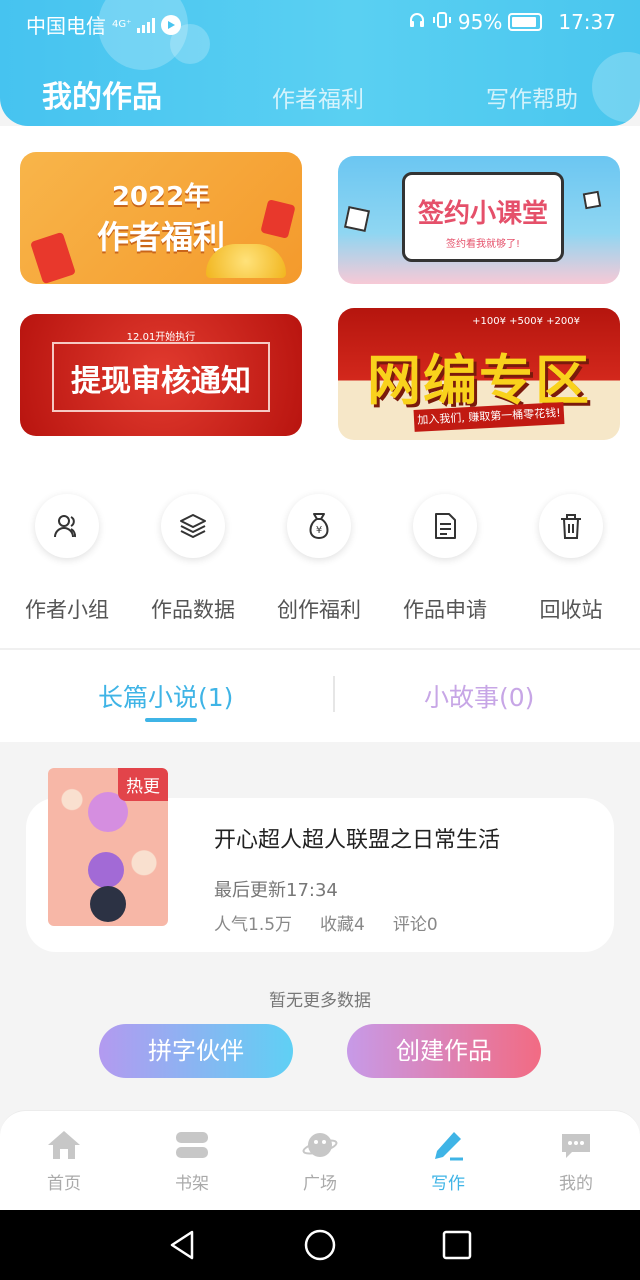  What do you see at coordinates (415, 925) in the screenshot?
I see `work-comments: 评论0` at bounding box center [415, 925].